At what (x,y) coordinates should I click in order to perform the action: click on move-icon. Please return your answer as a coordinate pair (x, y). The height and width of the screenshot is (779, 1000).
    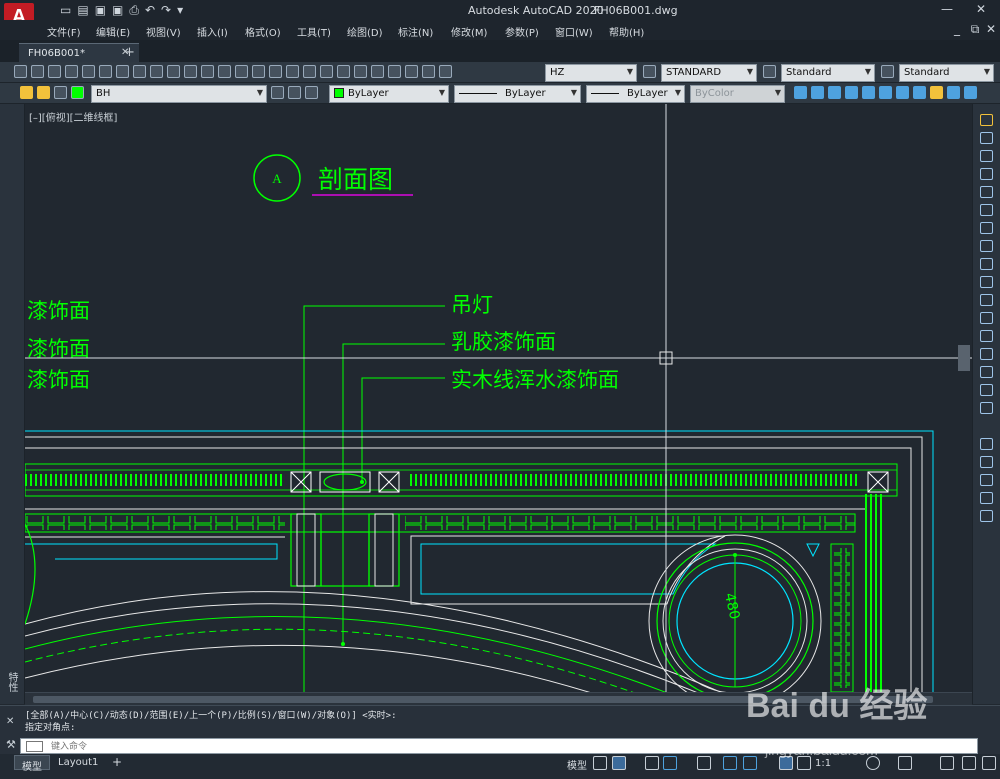
    Looking at the image, I should click on (986, 210).